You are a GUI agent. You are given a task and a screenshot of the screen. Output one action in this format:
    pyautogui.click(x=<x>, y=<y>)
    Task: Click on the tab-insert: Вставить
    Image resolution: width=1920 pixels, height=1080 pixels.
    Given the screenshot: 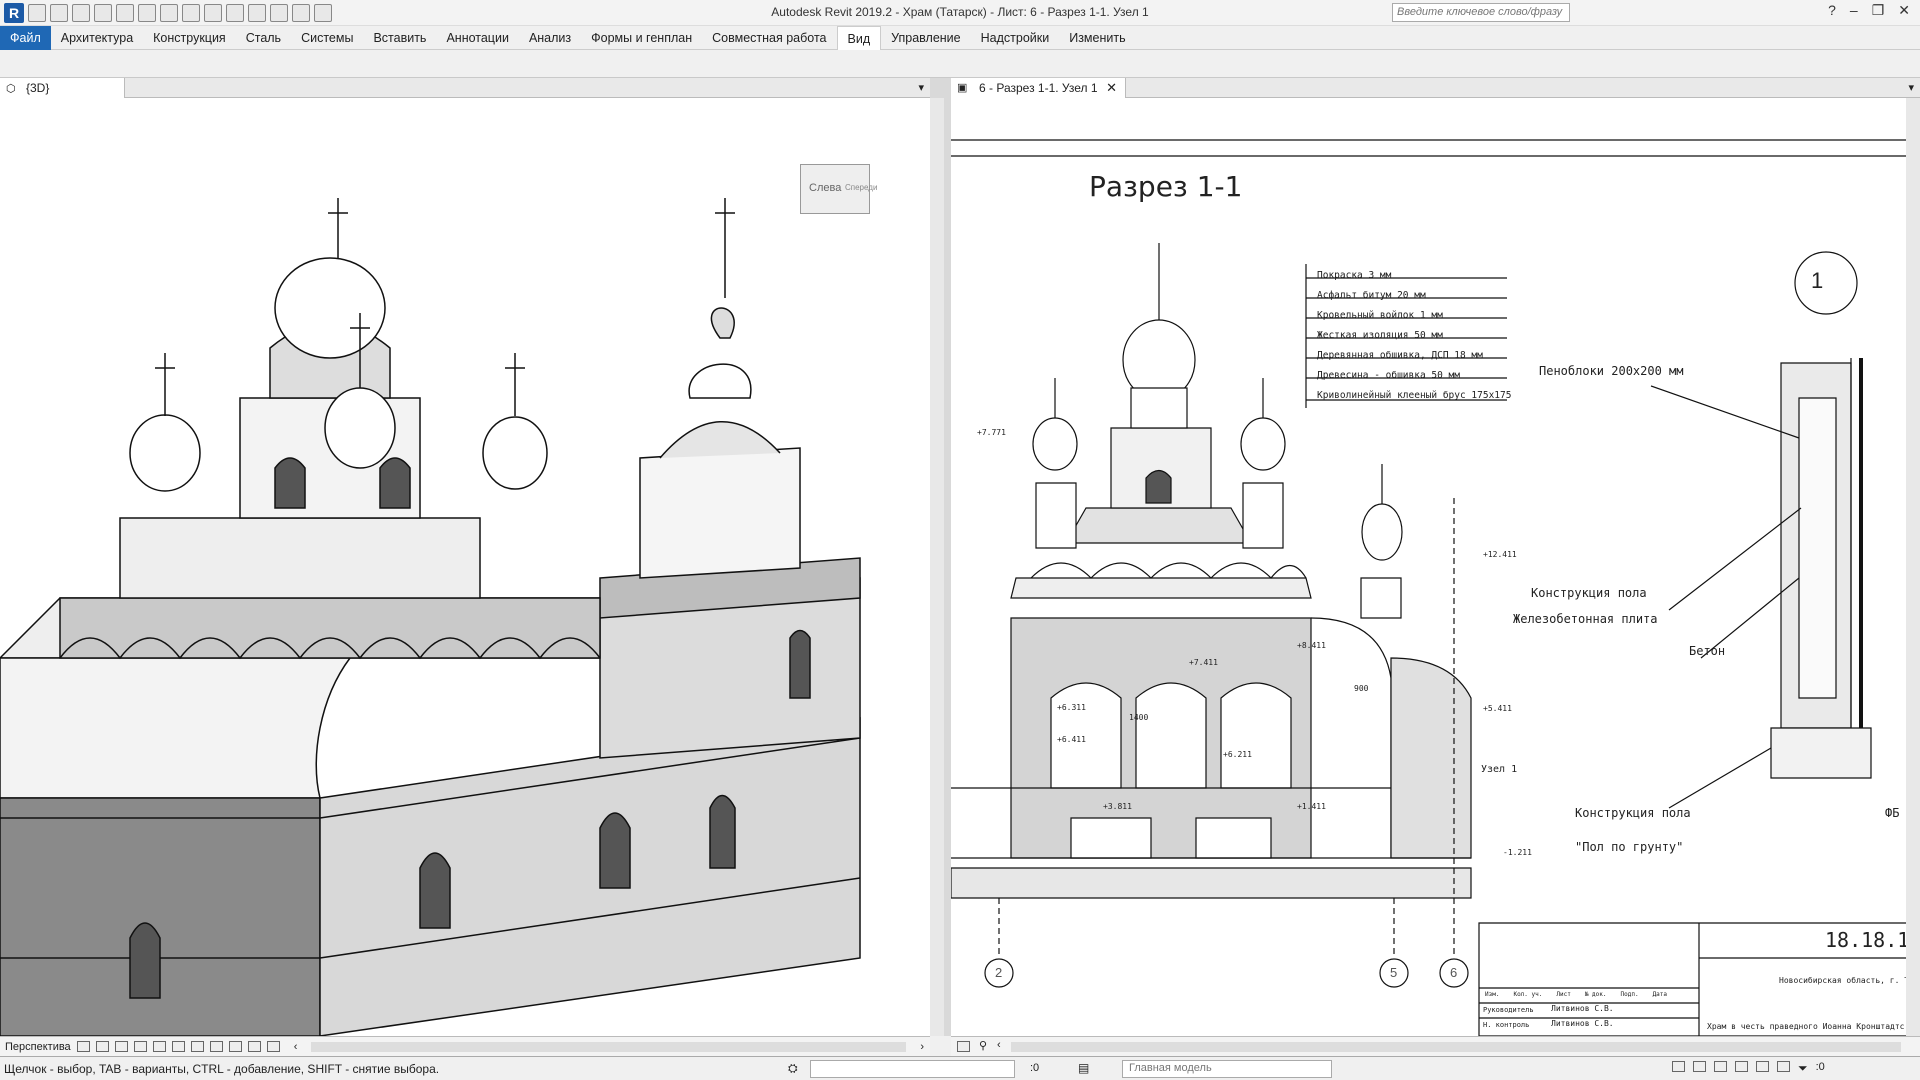 What is the action you would take?
    pyautogui.click(x=399, y=38)
    